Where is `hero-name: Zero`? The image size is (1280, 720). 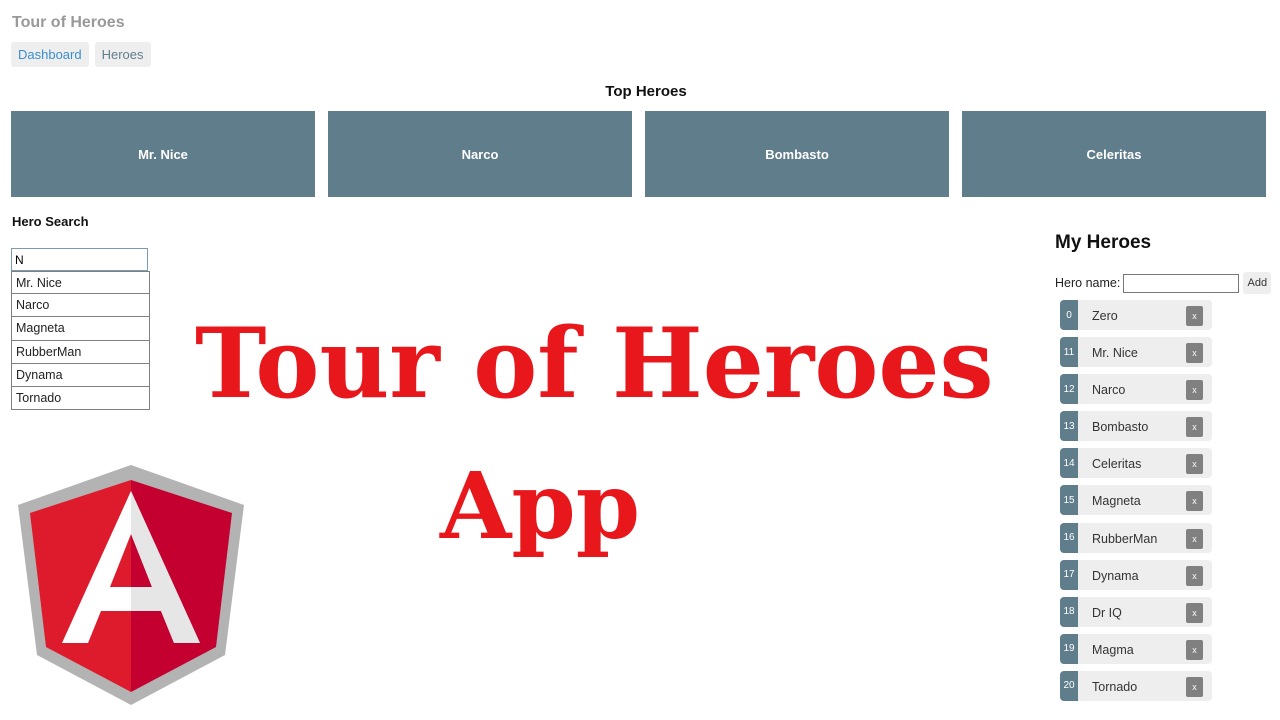
hero-name: Zero is located at coordinates (1105, 316).